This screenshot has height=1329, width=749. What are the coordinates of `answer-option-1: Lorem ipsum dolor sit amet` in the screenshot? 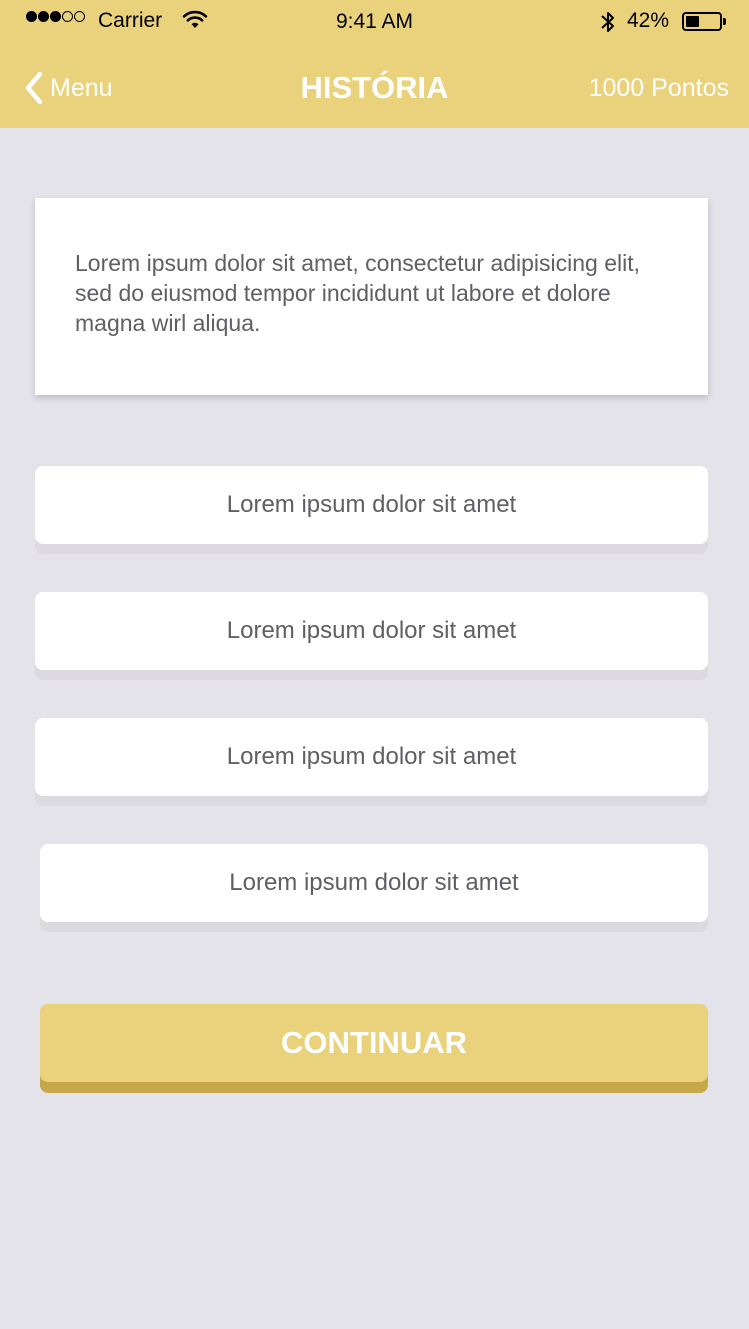 It's located at (371, 505).